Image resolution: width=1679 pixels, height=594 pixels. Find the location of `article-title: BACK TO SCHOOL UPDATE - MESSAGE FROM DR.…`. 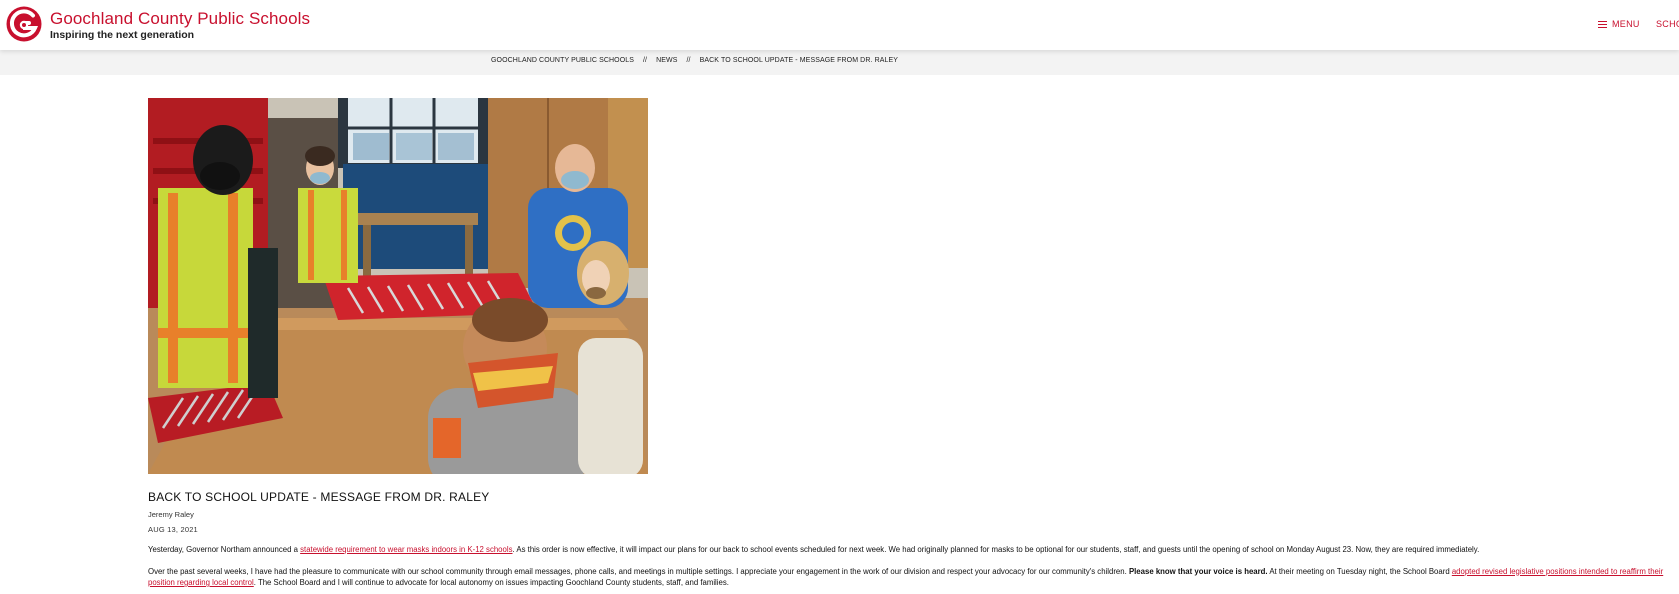

article-title: BACK TO SCHOOL UPDATE - MESSAGE FROM DR.… is located at coordinates (319, 497).